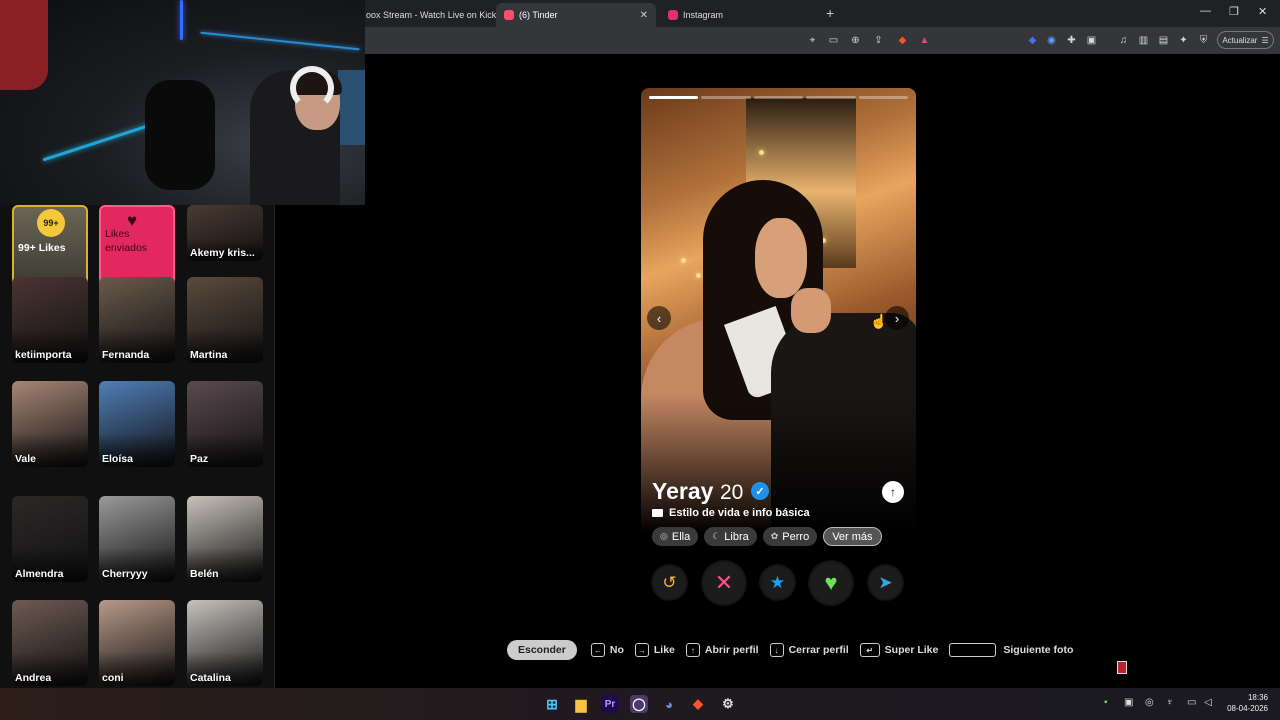 This screenshot has height=720, width=1280. Describe the element at coordinates (43, 355) in the screenshot. I see `match-name: ketiimporta` at that location.